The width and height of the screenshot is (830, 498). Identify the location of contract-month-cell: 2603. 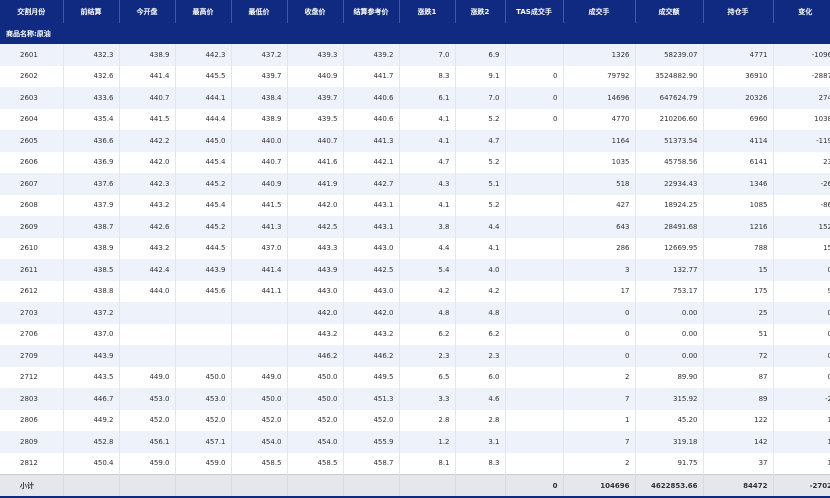
(32, 98).